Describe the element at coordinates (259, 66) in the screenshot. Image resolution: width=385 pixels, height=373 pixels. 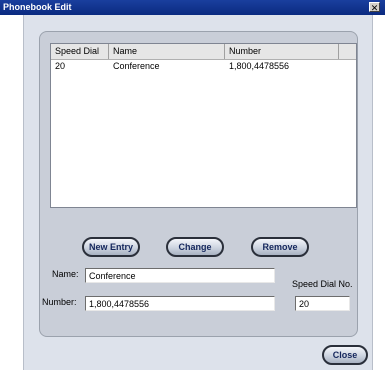
I see `number-cell: 1,800,4478556` at that location.